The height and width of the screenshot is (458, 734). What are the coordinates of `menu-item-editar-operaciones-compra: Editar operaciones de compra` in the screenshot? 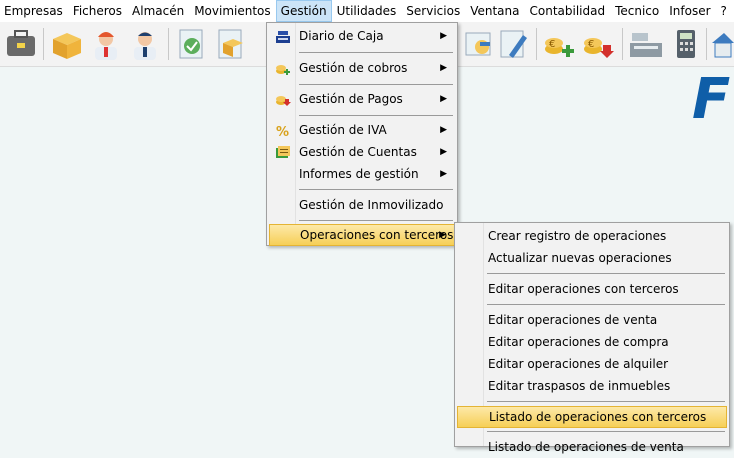 It's located at (592, 342).